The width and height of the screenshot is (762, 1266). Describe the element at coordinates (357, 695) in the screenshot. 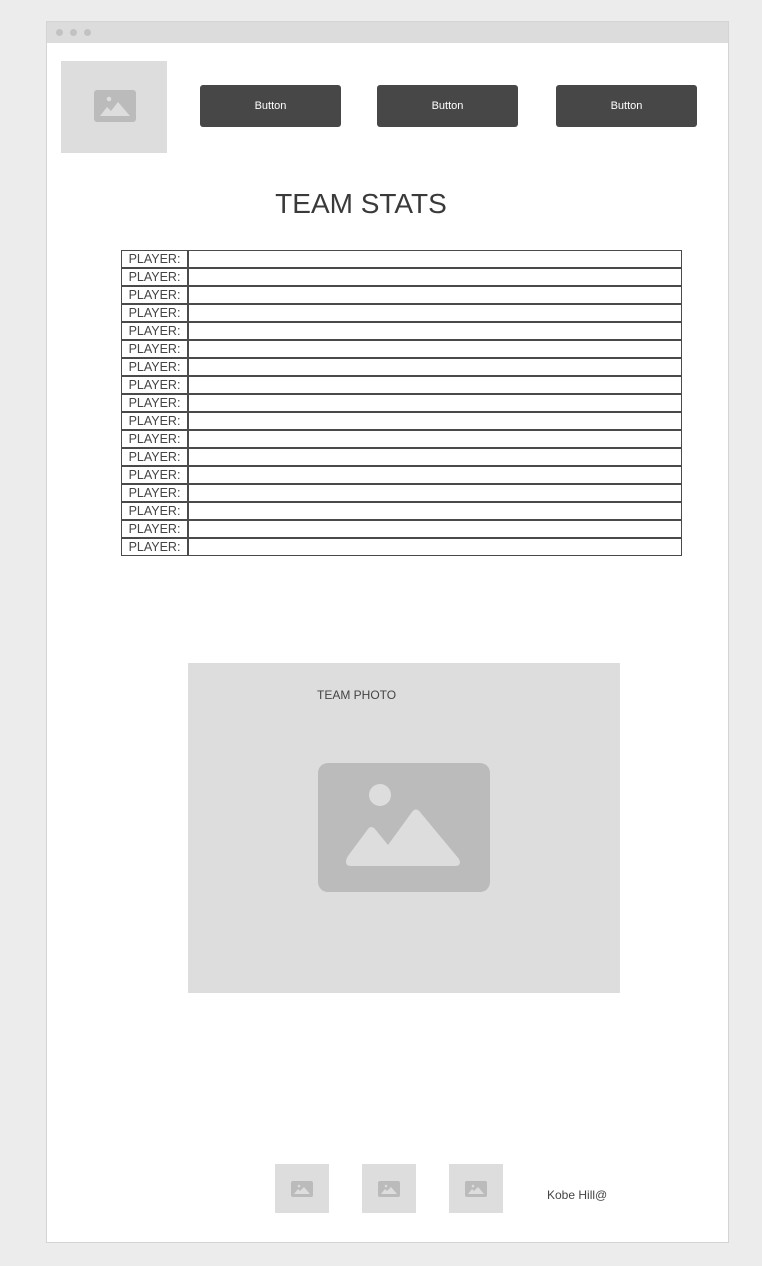

I see `team-photo-label: TEAM PHOTO` at that location.